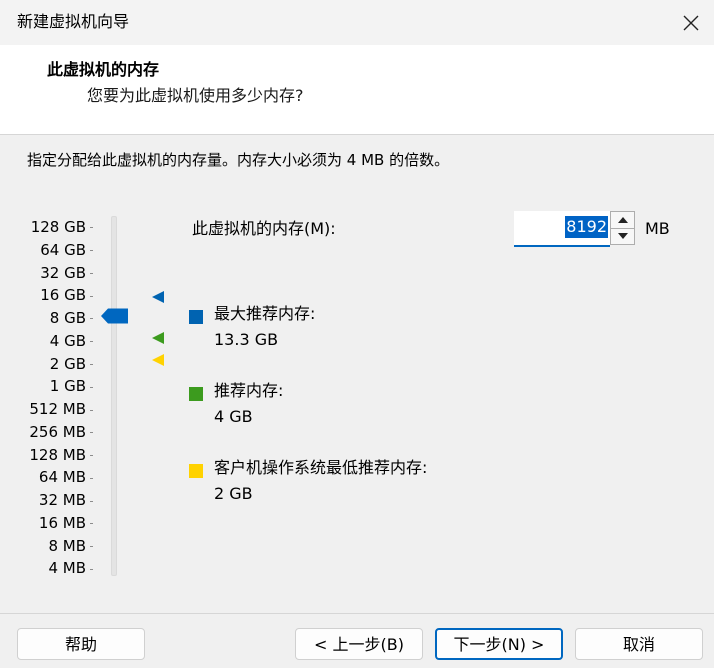  Describe the element at coordinates (499, 644) in the screenshot. I see `next-button: 下一步(N) >` at that location.